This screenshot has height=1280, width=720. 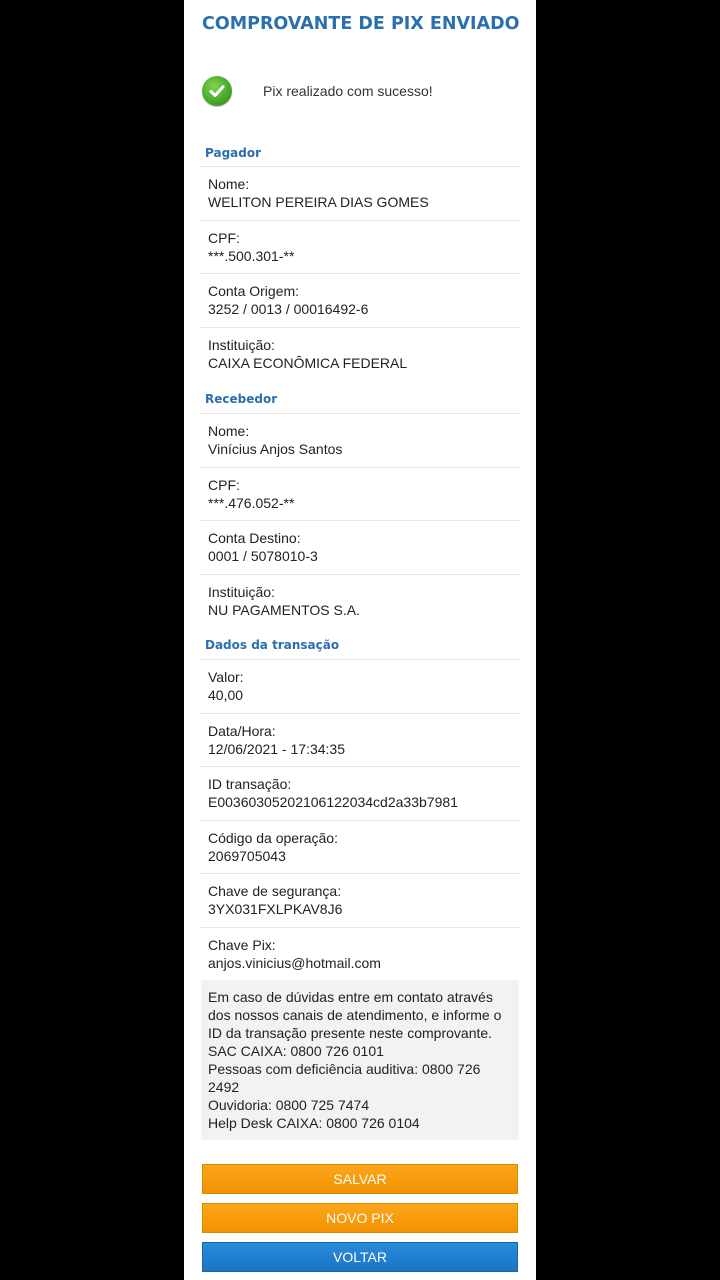 I want to click on transacao-codigo-label: Código da operação:, so click(x=273, y=837).